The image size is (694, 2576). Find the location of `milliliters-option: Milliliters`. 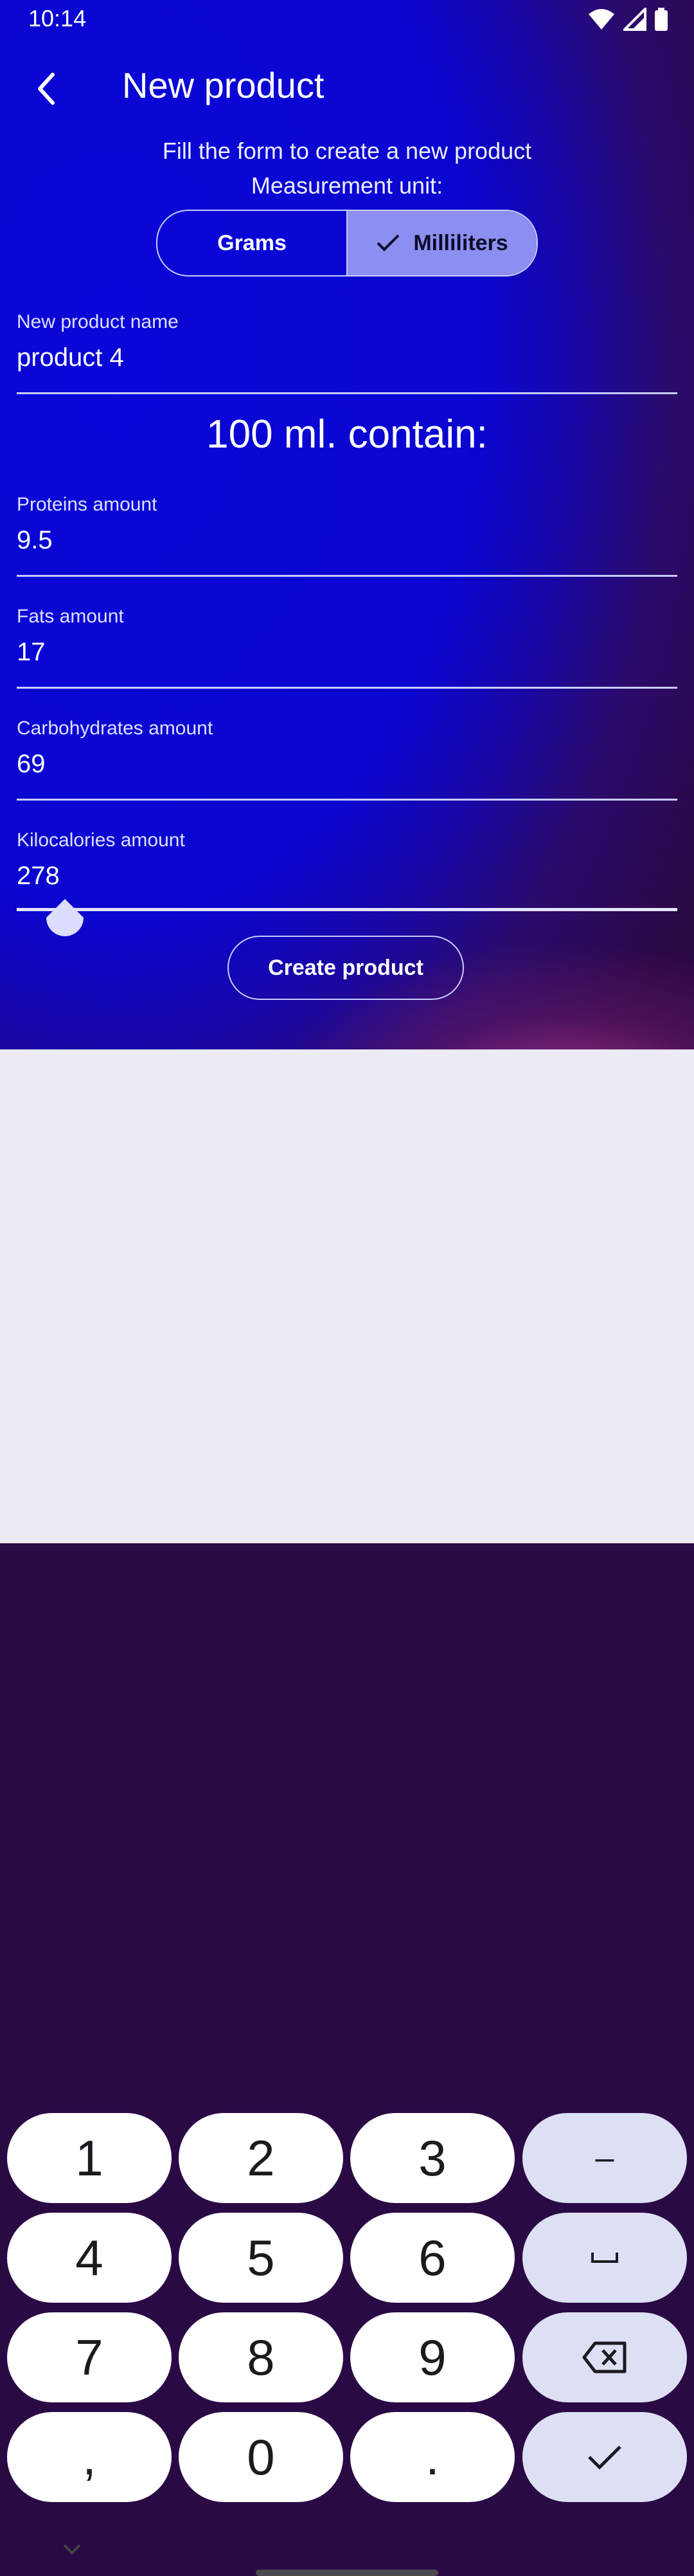

milliliters-option: Milliliters is located at coordinates (442, 243).